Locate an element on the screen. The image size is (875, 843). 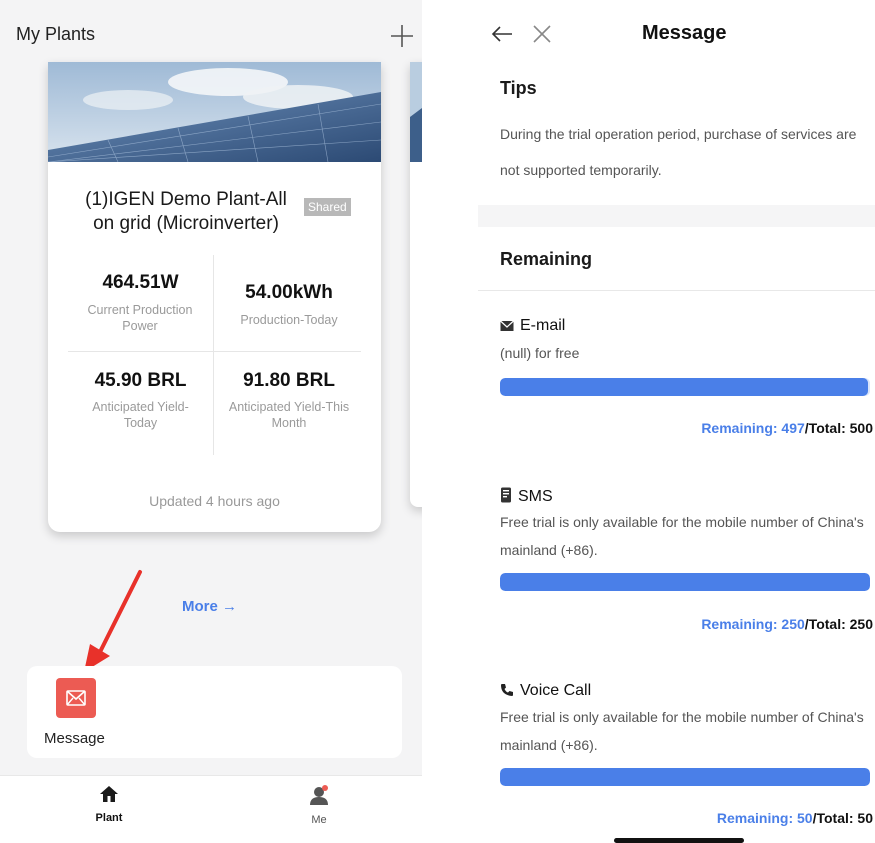
updated-timestamp: Updated 4 hours ago is located at coordinates (214, 501).